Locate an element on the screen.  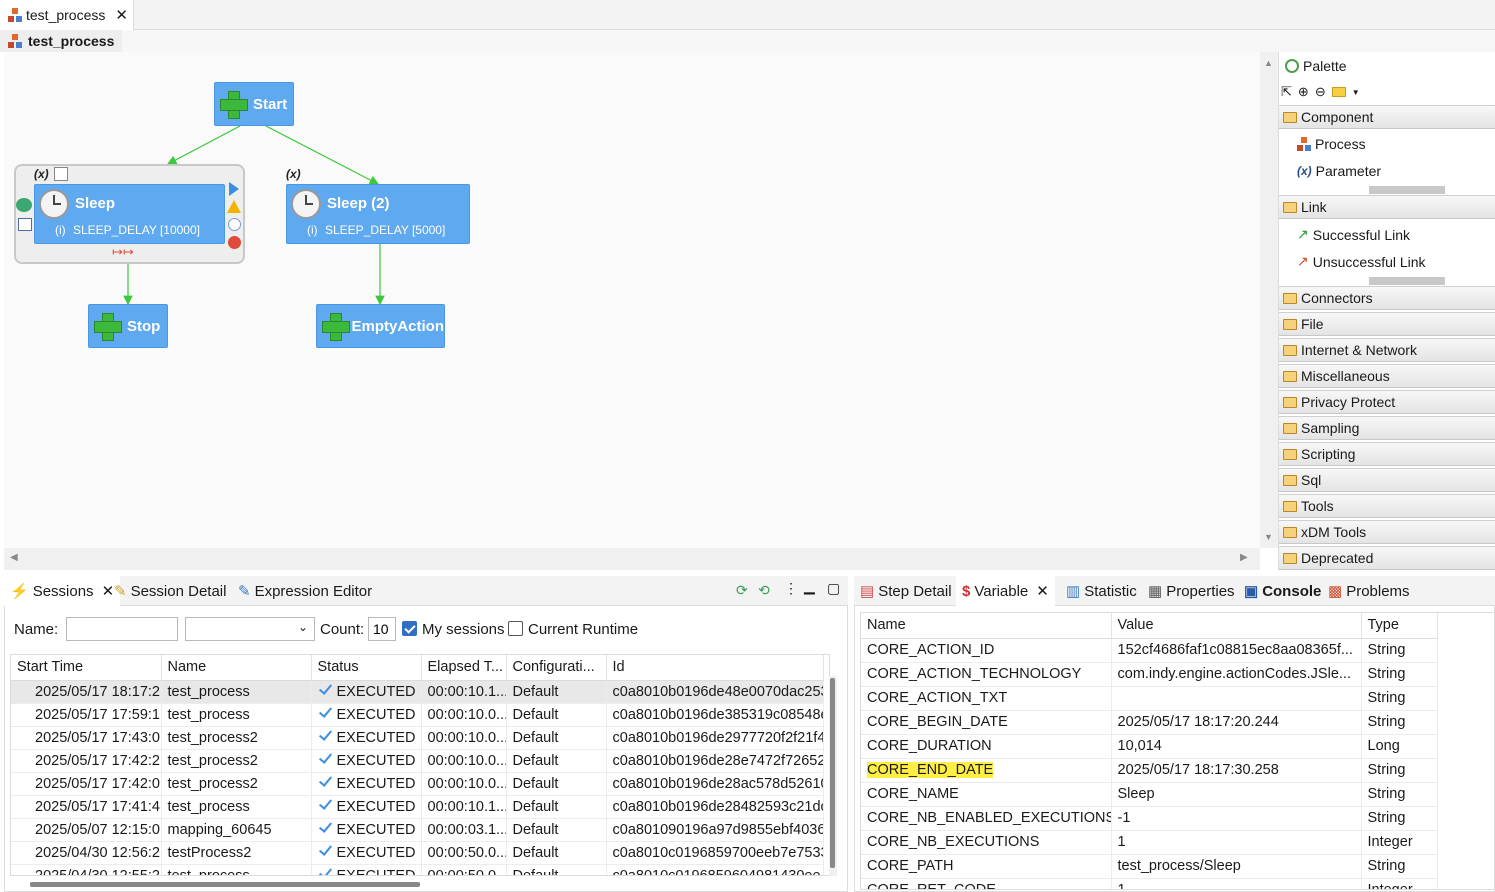
column-var-name: Name is located at coordinates (986, 626).